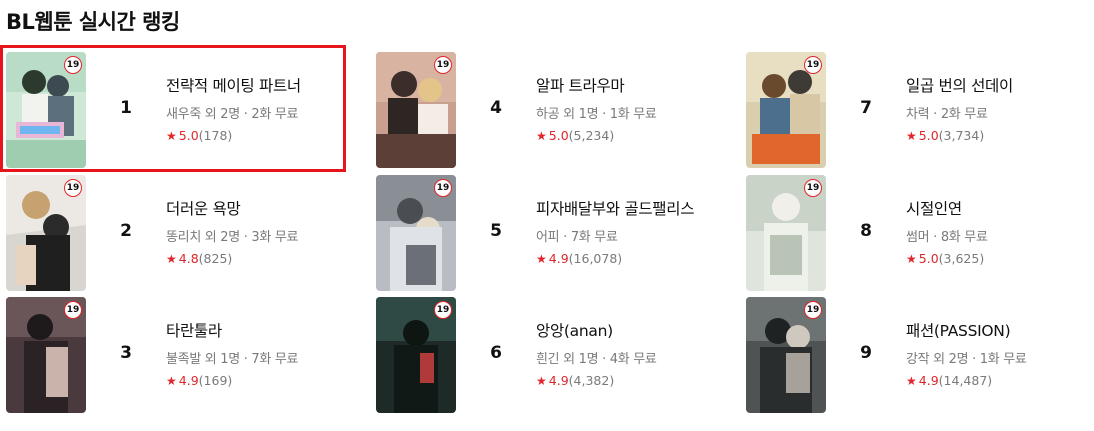 Image resolution: width=1094 pixels, height=431 pixels. I want to click on rating-count: (4,382), so click(591, 380).